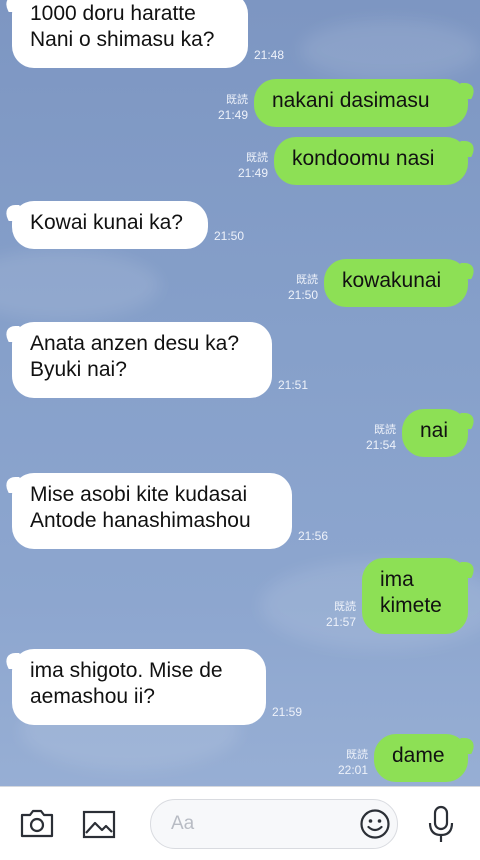 The height and width of the screenshot is (860, 480). I want to click on message-bubble: kowakunai, so click(396, 283).